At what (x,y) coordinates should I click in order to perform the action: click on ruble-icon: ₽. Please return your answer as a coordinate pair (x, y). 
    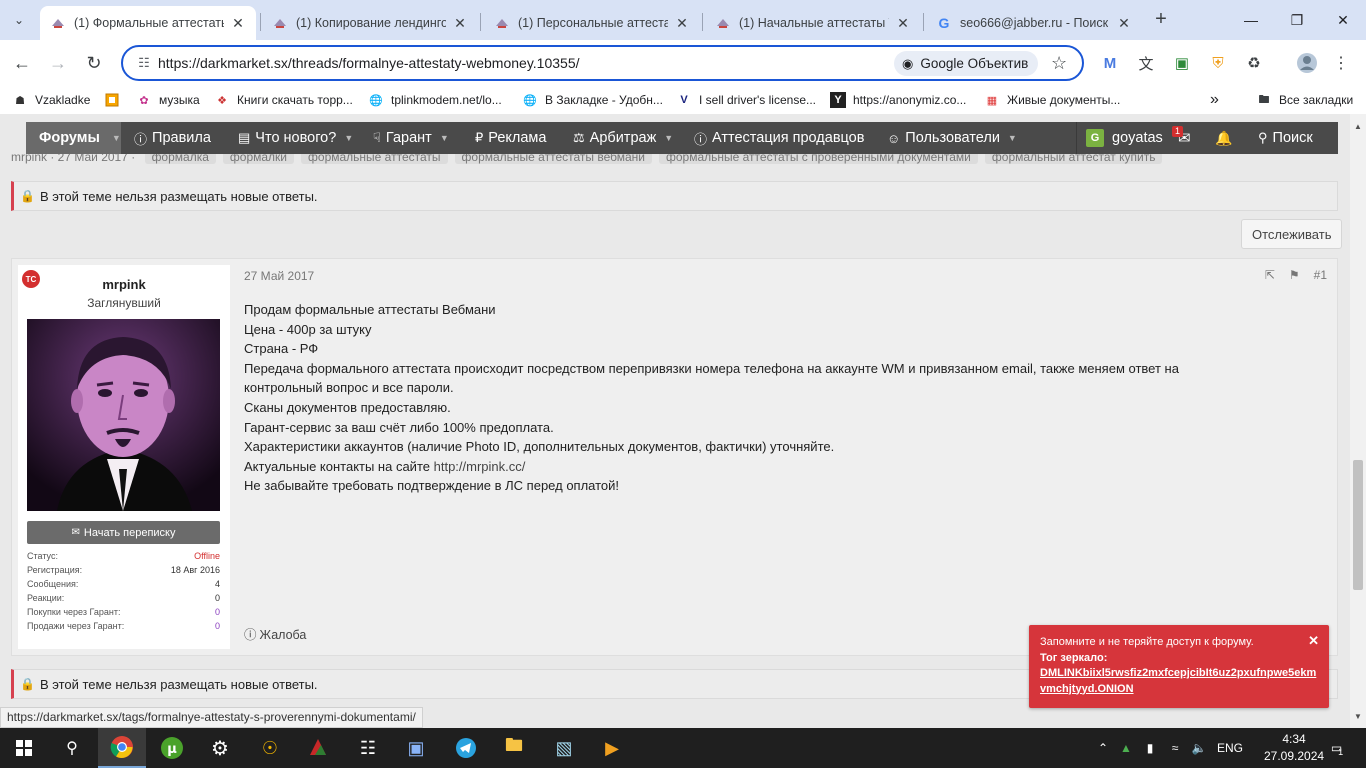
    Looking at the image, I should click on (479, 137).